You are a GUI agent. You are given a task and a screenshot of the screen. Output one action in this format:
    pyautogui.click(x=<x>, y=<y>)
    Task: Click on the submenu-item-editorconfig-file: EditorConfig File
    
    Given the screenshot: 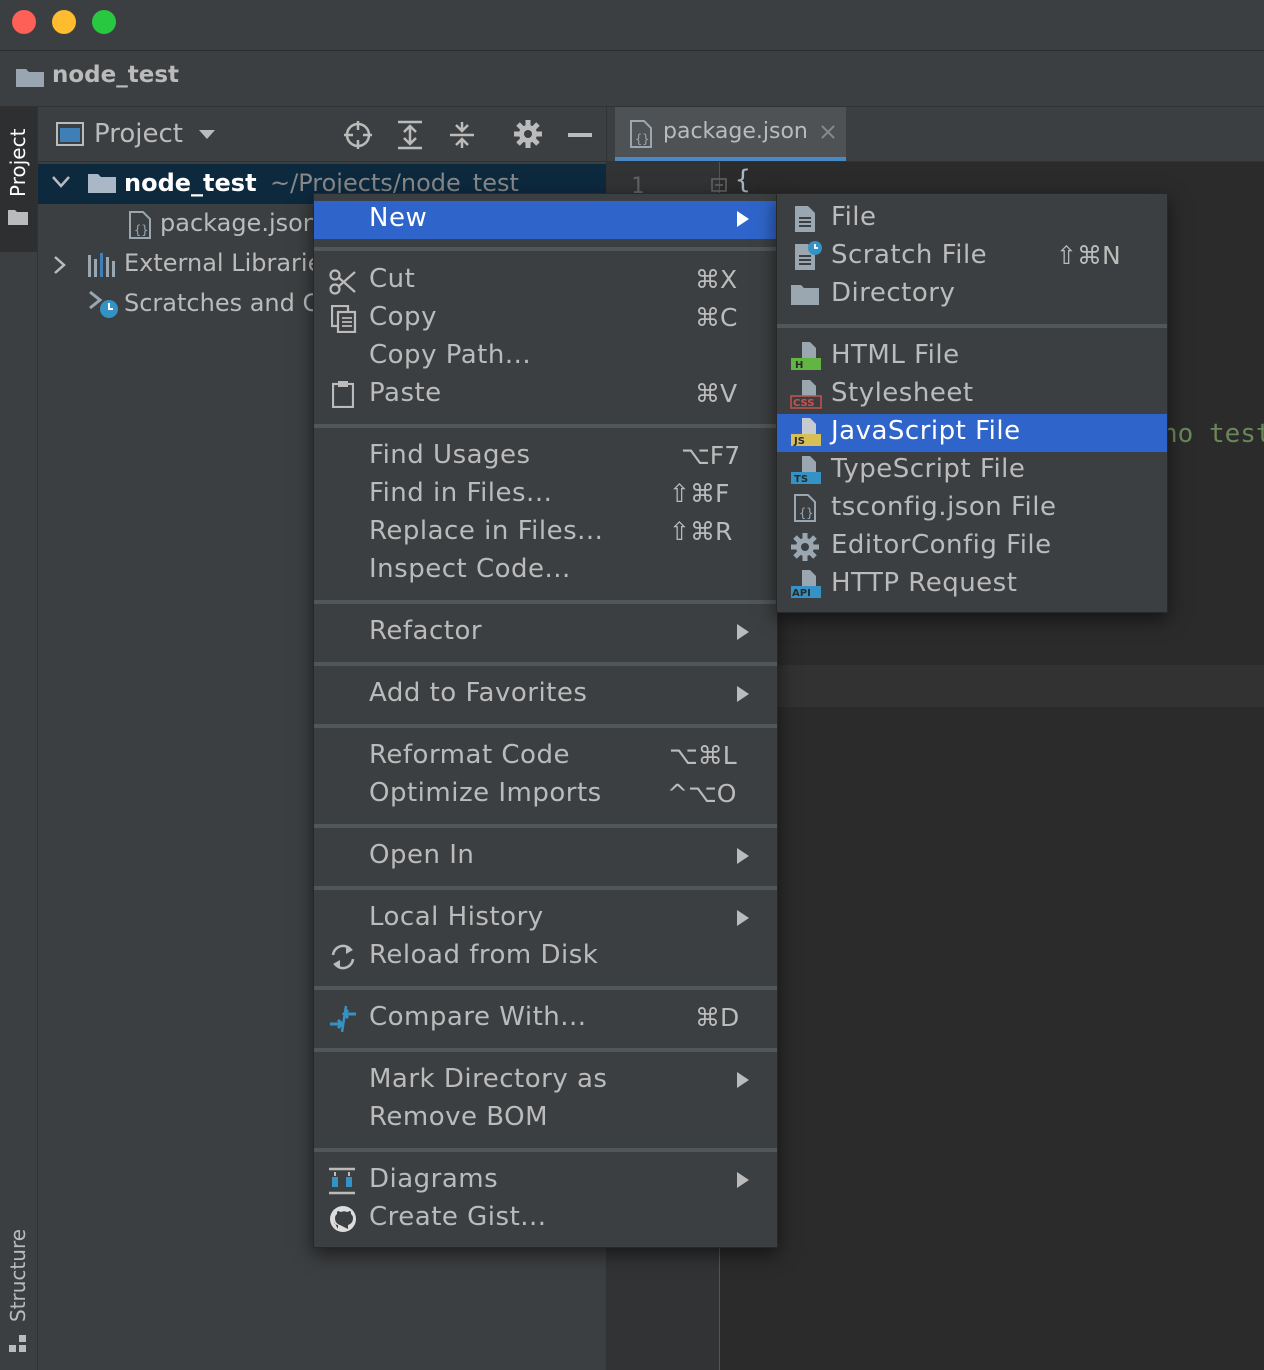 What is the action you would take?
    pyautogui.click(x=972, y=547)
    